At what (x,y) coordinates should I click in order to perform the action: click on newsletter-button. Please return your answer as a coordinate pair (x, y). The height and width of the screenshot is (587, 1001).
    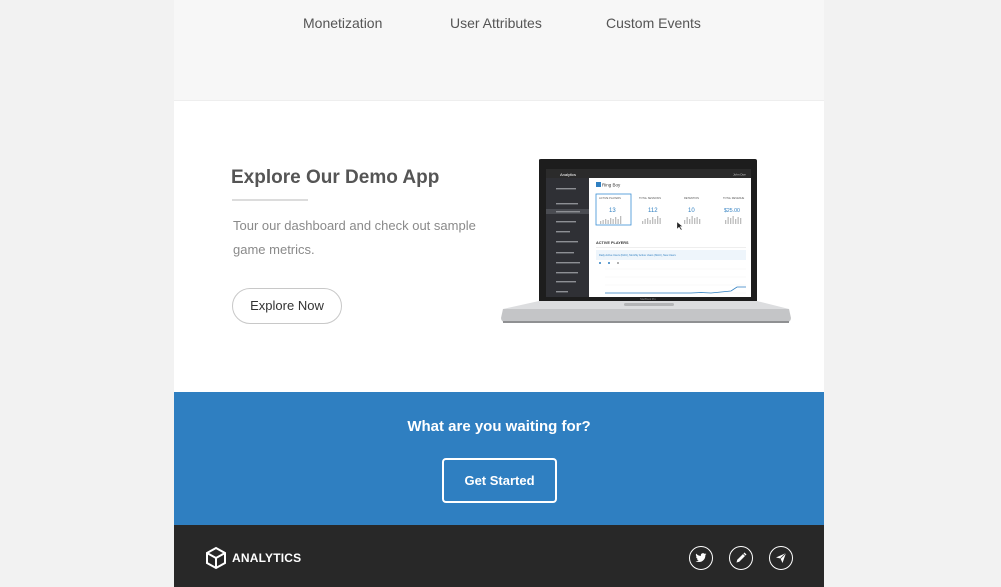
    Looking at the image, I should click on (781, 558).